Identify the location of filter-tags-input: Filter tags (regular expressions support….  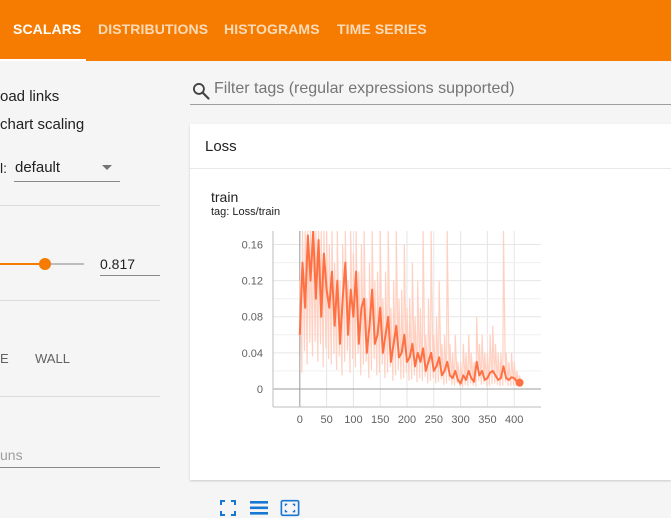
(442, 92).